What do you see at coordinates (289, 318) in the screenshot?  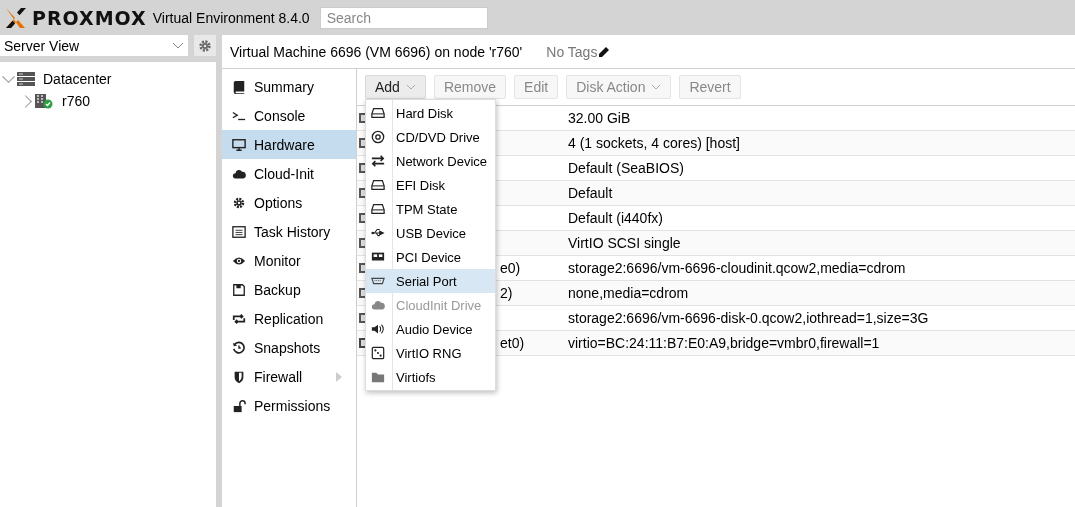 I see `nav-item: Replication` at bounding box center [289, 318].